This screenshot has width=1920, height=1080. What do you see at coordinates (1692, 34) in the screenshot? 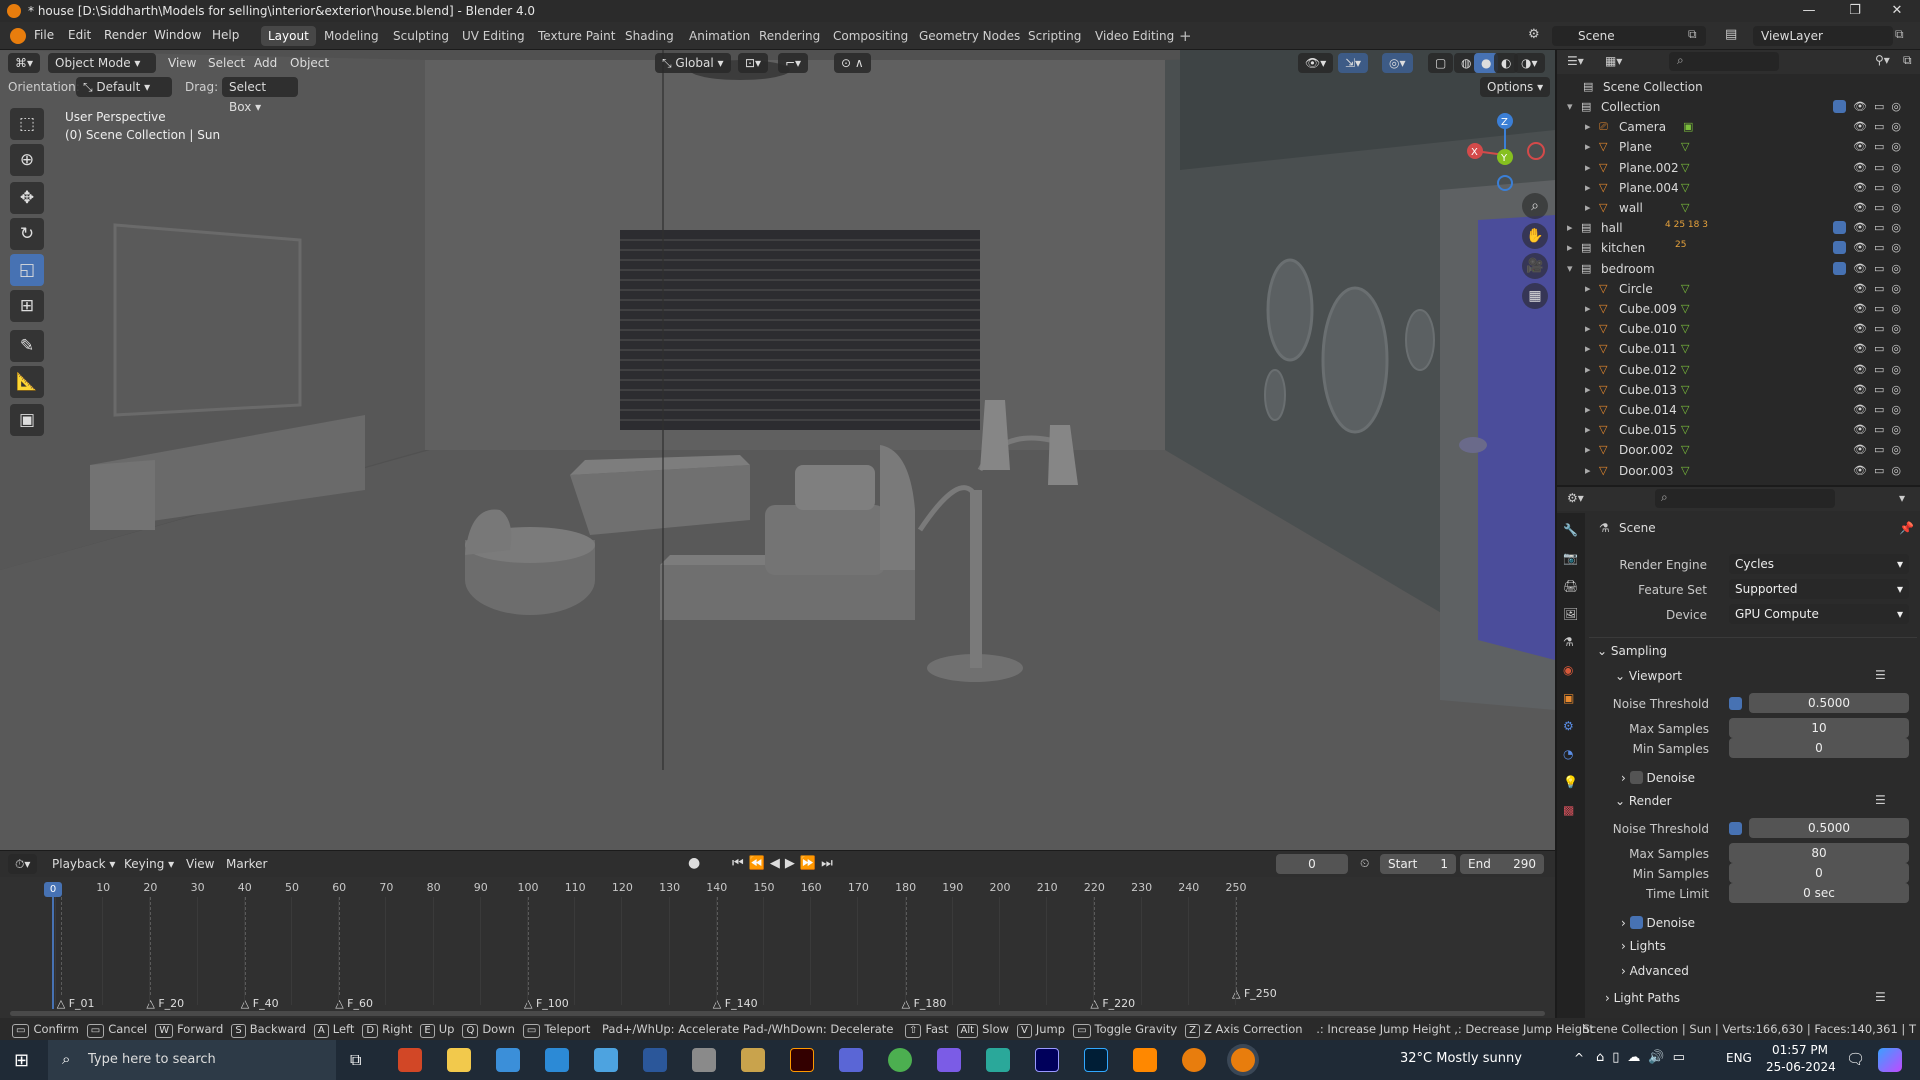
I see `new-scene-icon: ⧉` at bounding box center [1692, 34].